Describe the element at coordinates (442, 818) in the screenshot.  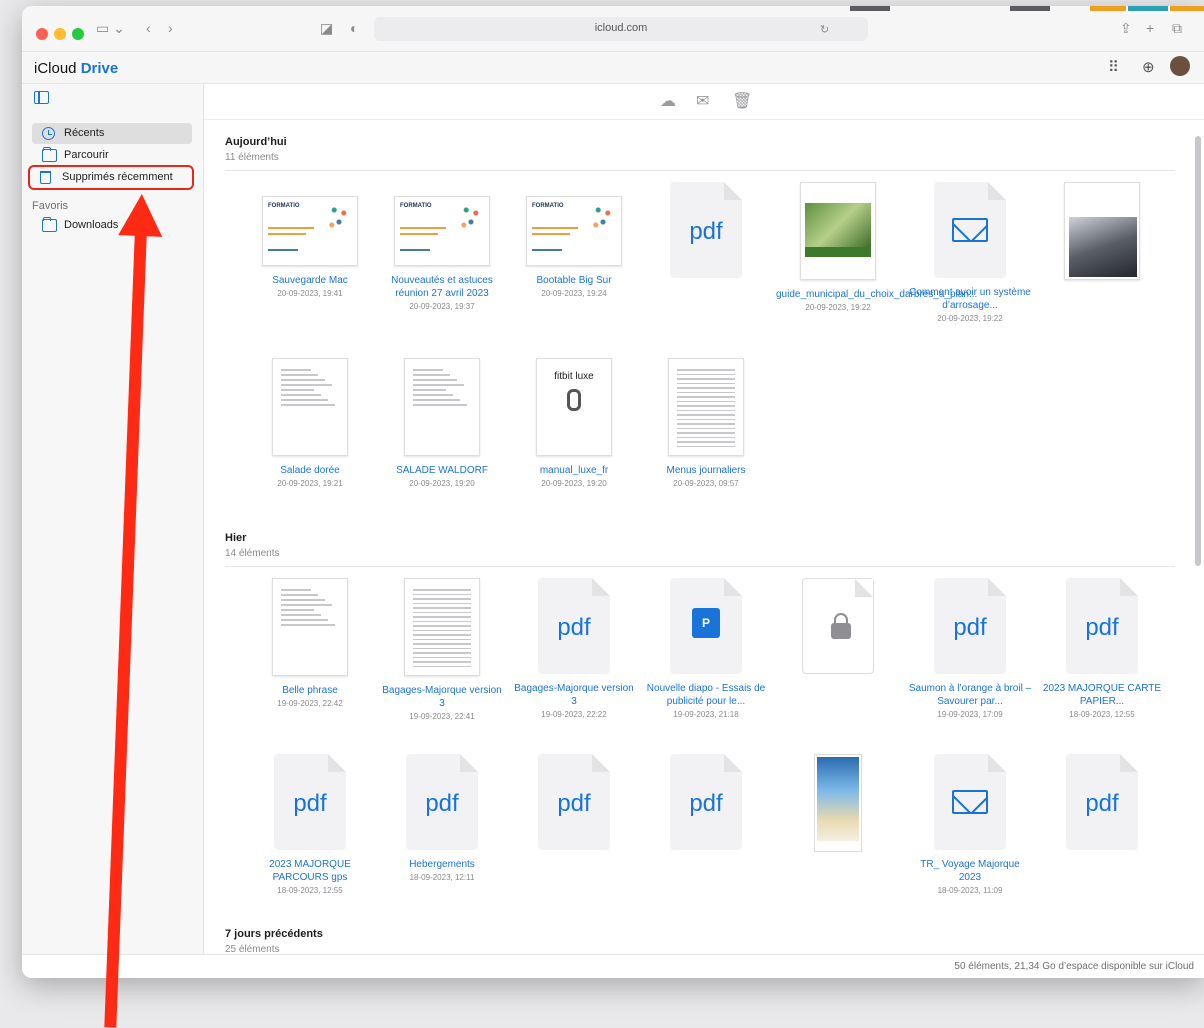
I see `file-item: pdf Hebergements 18-09-2023, 12:11` at that location.